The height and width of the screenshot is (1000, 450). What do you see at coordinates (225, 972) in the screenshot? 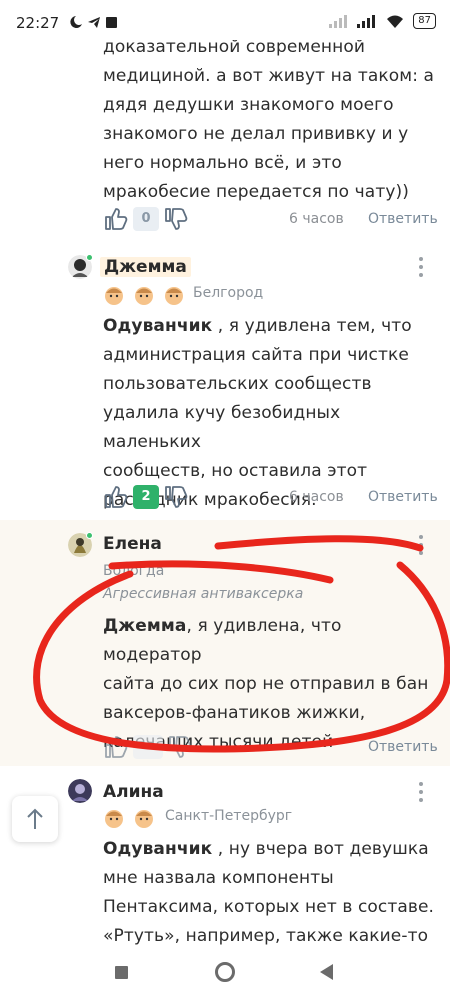
I see `home-button` at bounding box center [225, 972].